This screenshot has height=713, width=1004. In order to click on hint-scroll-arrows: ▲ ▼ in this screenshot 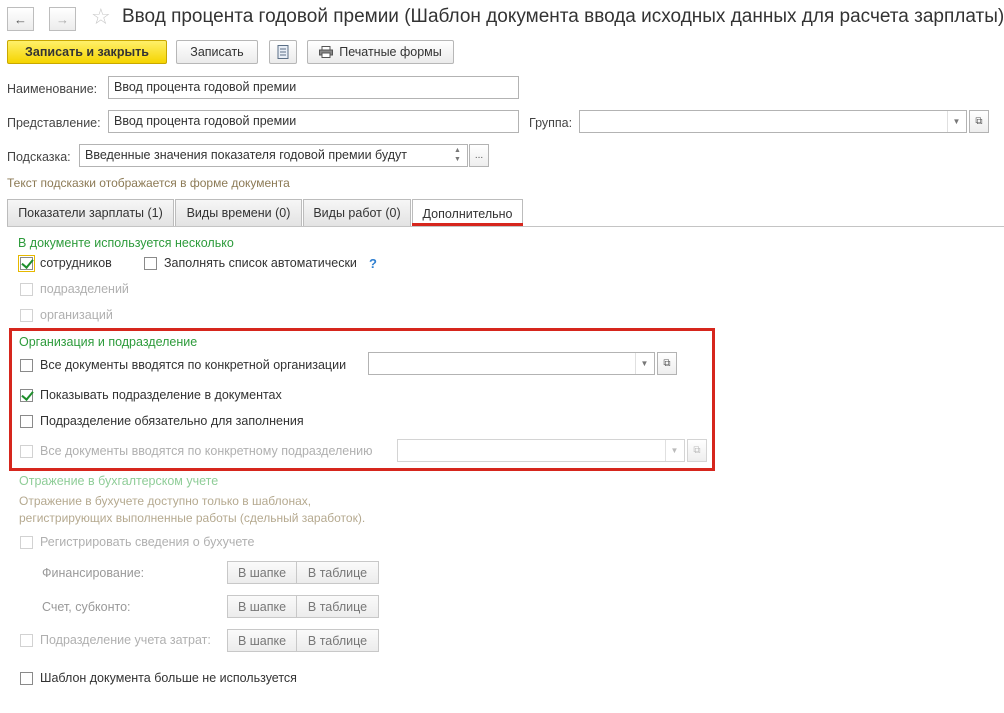, I will do `click(457, 155)`.